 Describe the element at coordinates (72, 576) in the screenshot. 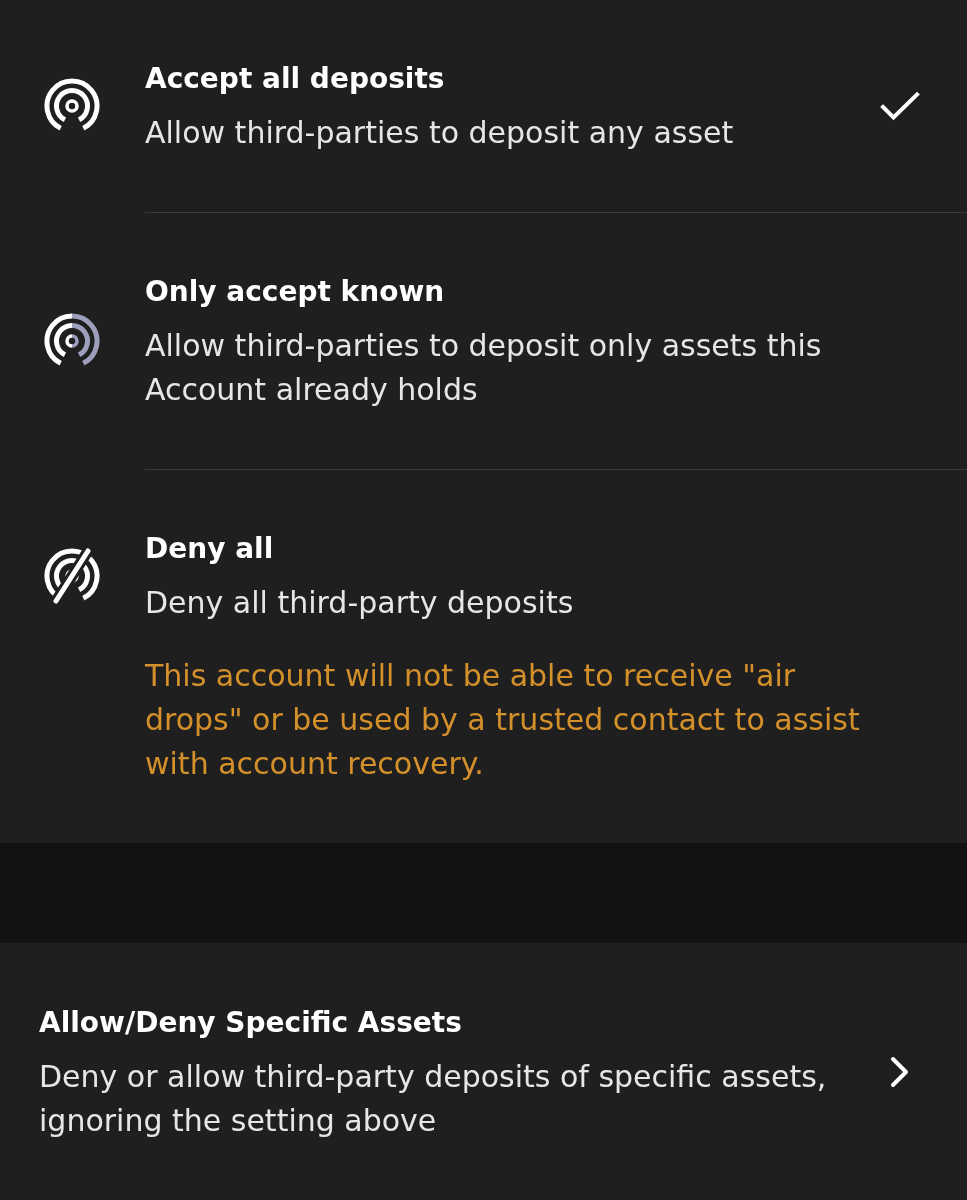

I see `slashed-rings-icon` at that location.